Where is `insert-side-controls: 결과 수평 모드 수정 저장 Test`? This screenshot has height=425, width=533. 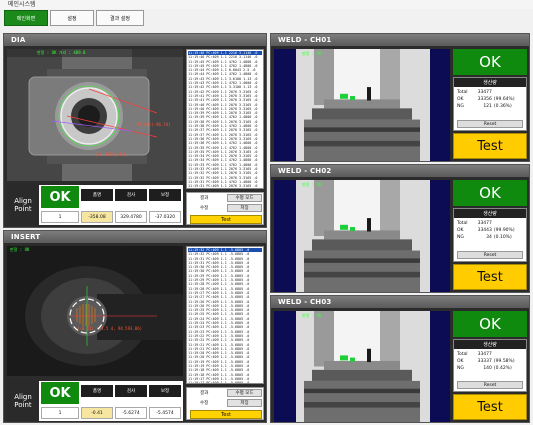 insert-side-controls: 결과 수평 모드 수정 저장 Test is located at coordinates (225, 403).